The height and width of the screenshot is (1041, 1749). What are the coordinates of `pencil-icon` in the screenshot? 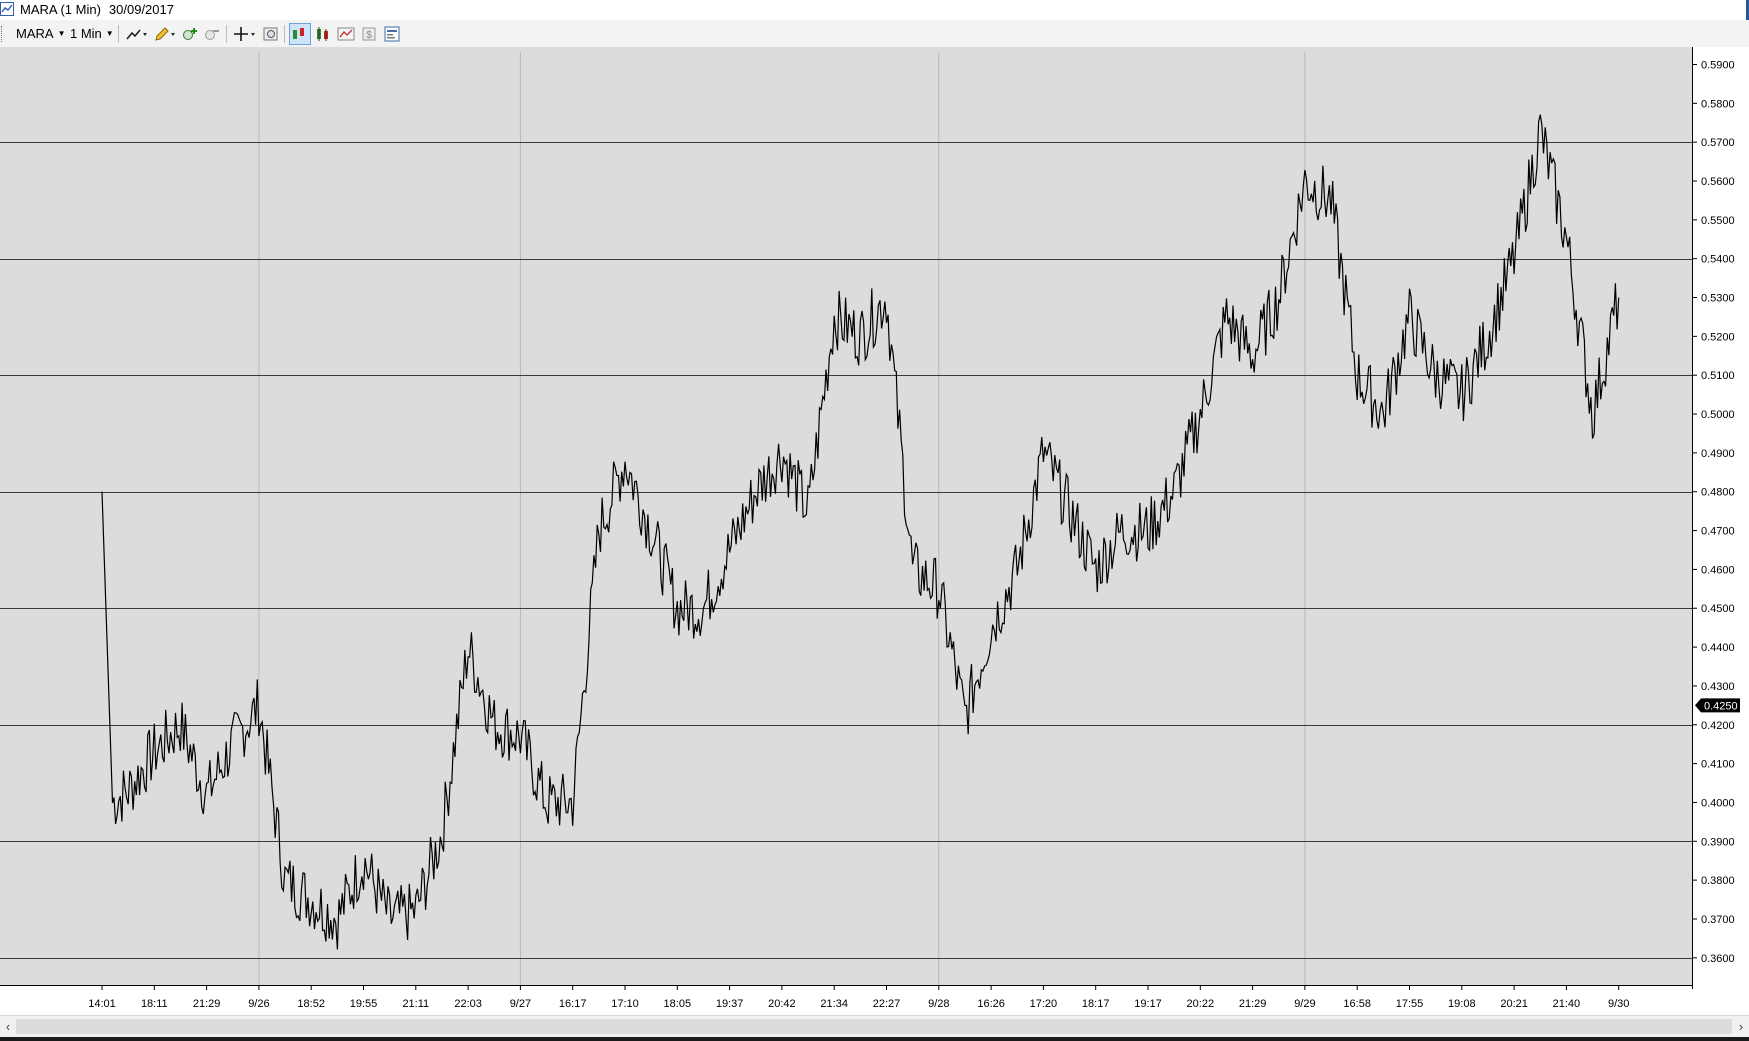 It's located at (165, 34).